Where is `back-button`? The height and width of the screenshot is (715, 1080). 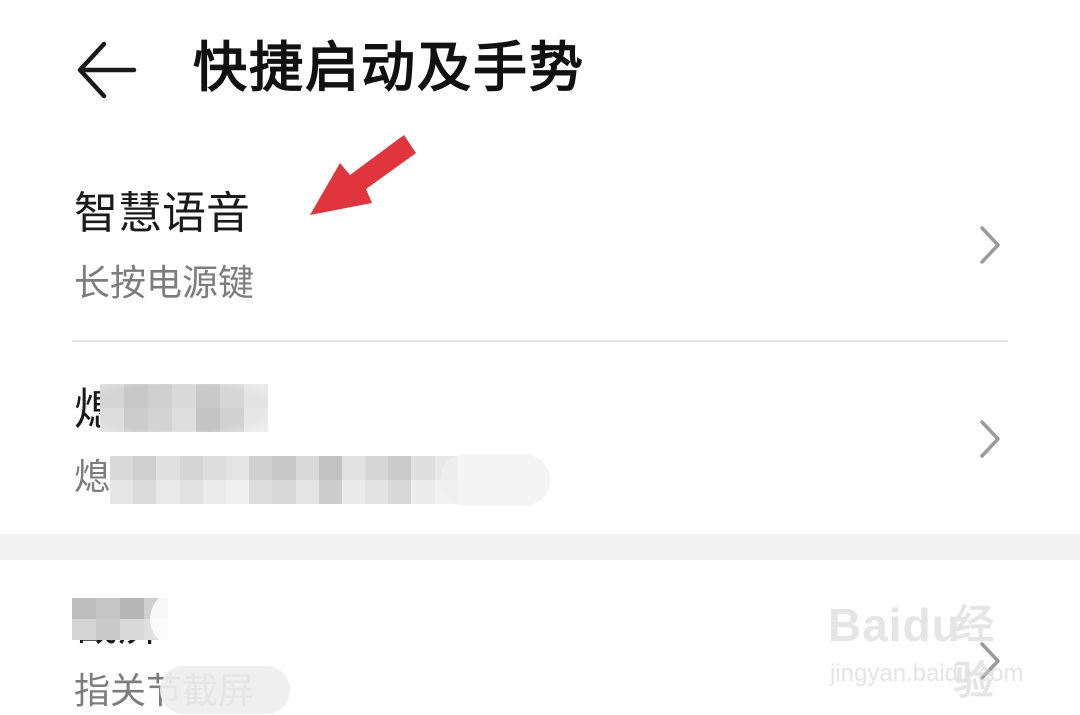
back-button is located at coordinates (108, 70).